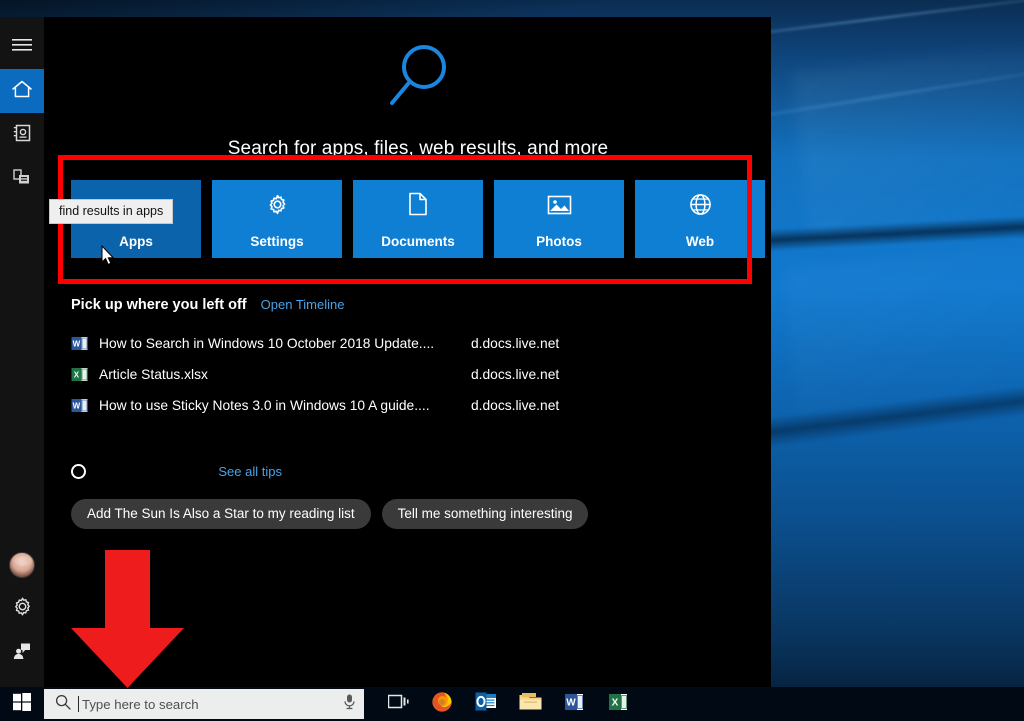  I want to click on windows-logo-icon, so click(22, 704).